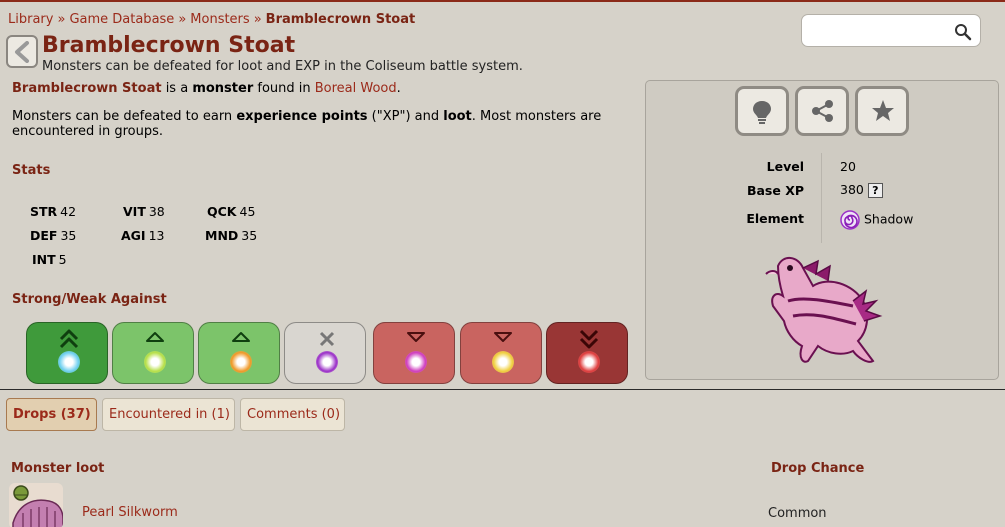 Image resolution: width=1005 pixels, height=527 pixels. What do you see at coordinates (848, 166) in the screenshot?
I see `level-value: 20` at bounding box center [848, 166].